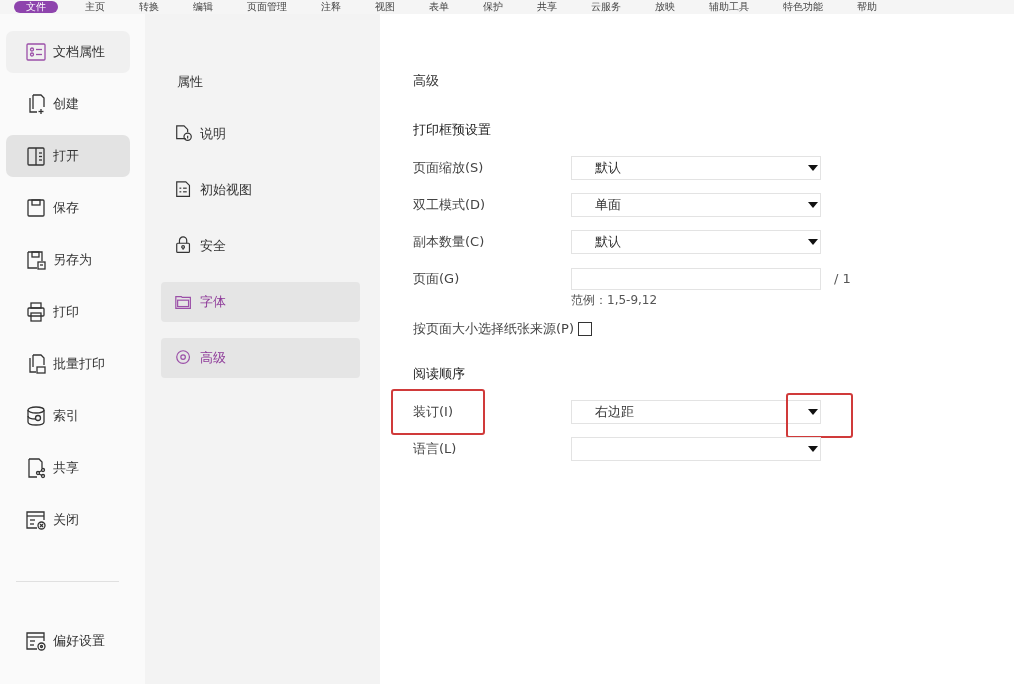 This screenshot has height=684, width=1014. Describe the element at coordinates (426, 81) in the screenshot. I see `panel-title: 高级` at that location.